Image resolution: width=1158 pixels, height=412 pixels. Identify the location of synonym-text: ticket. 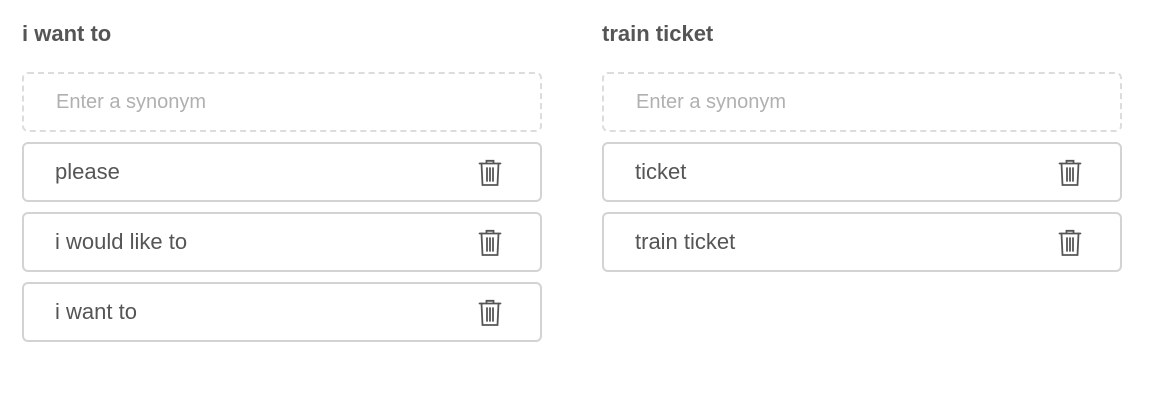
(661, 171).